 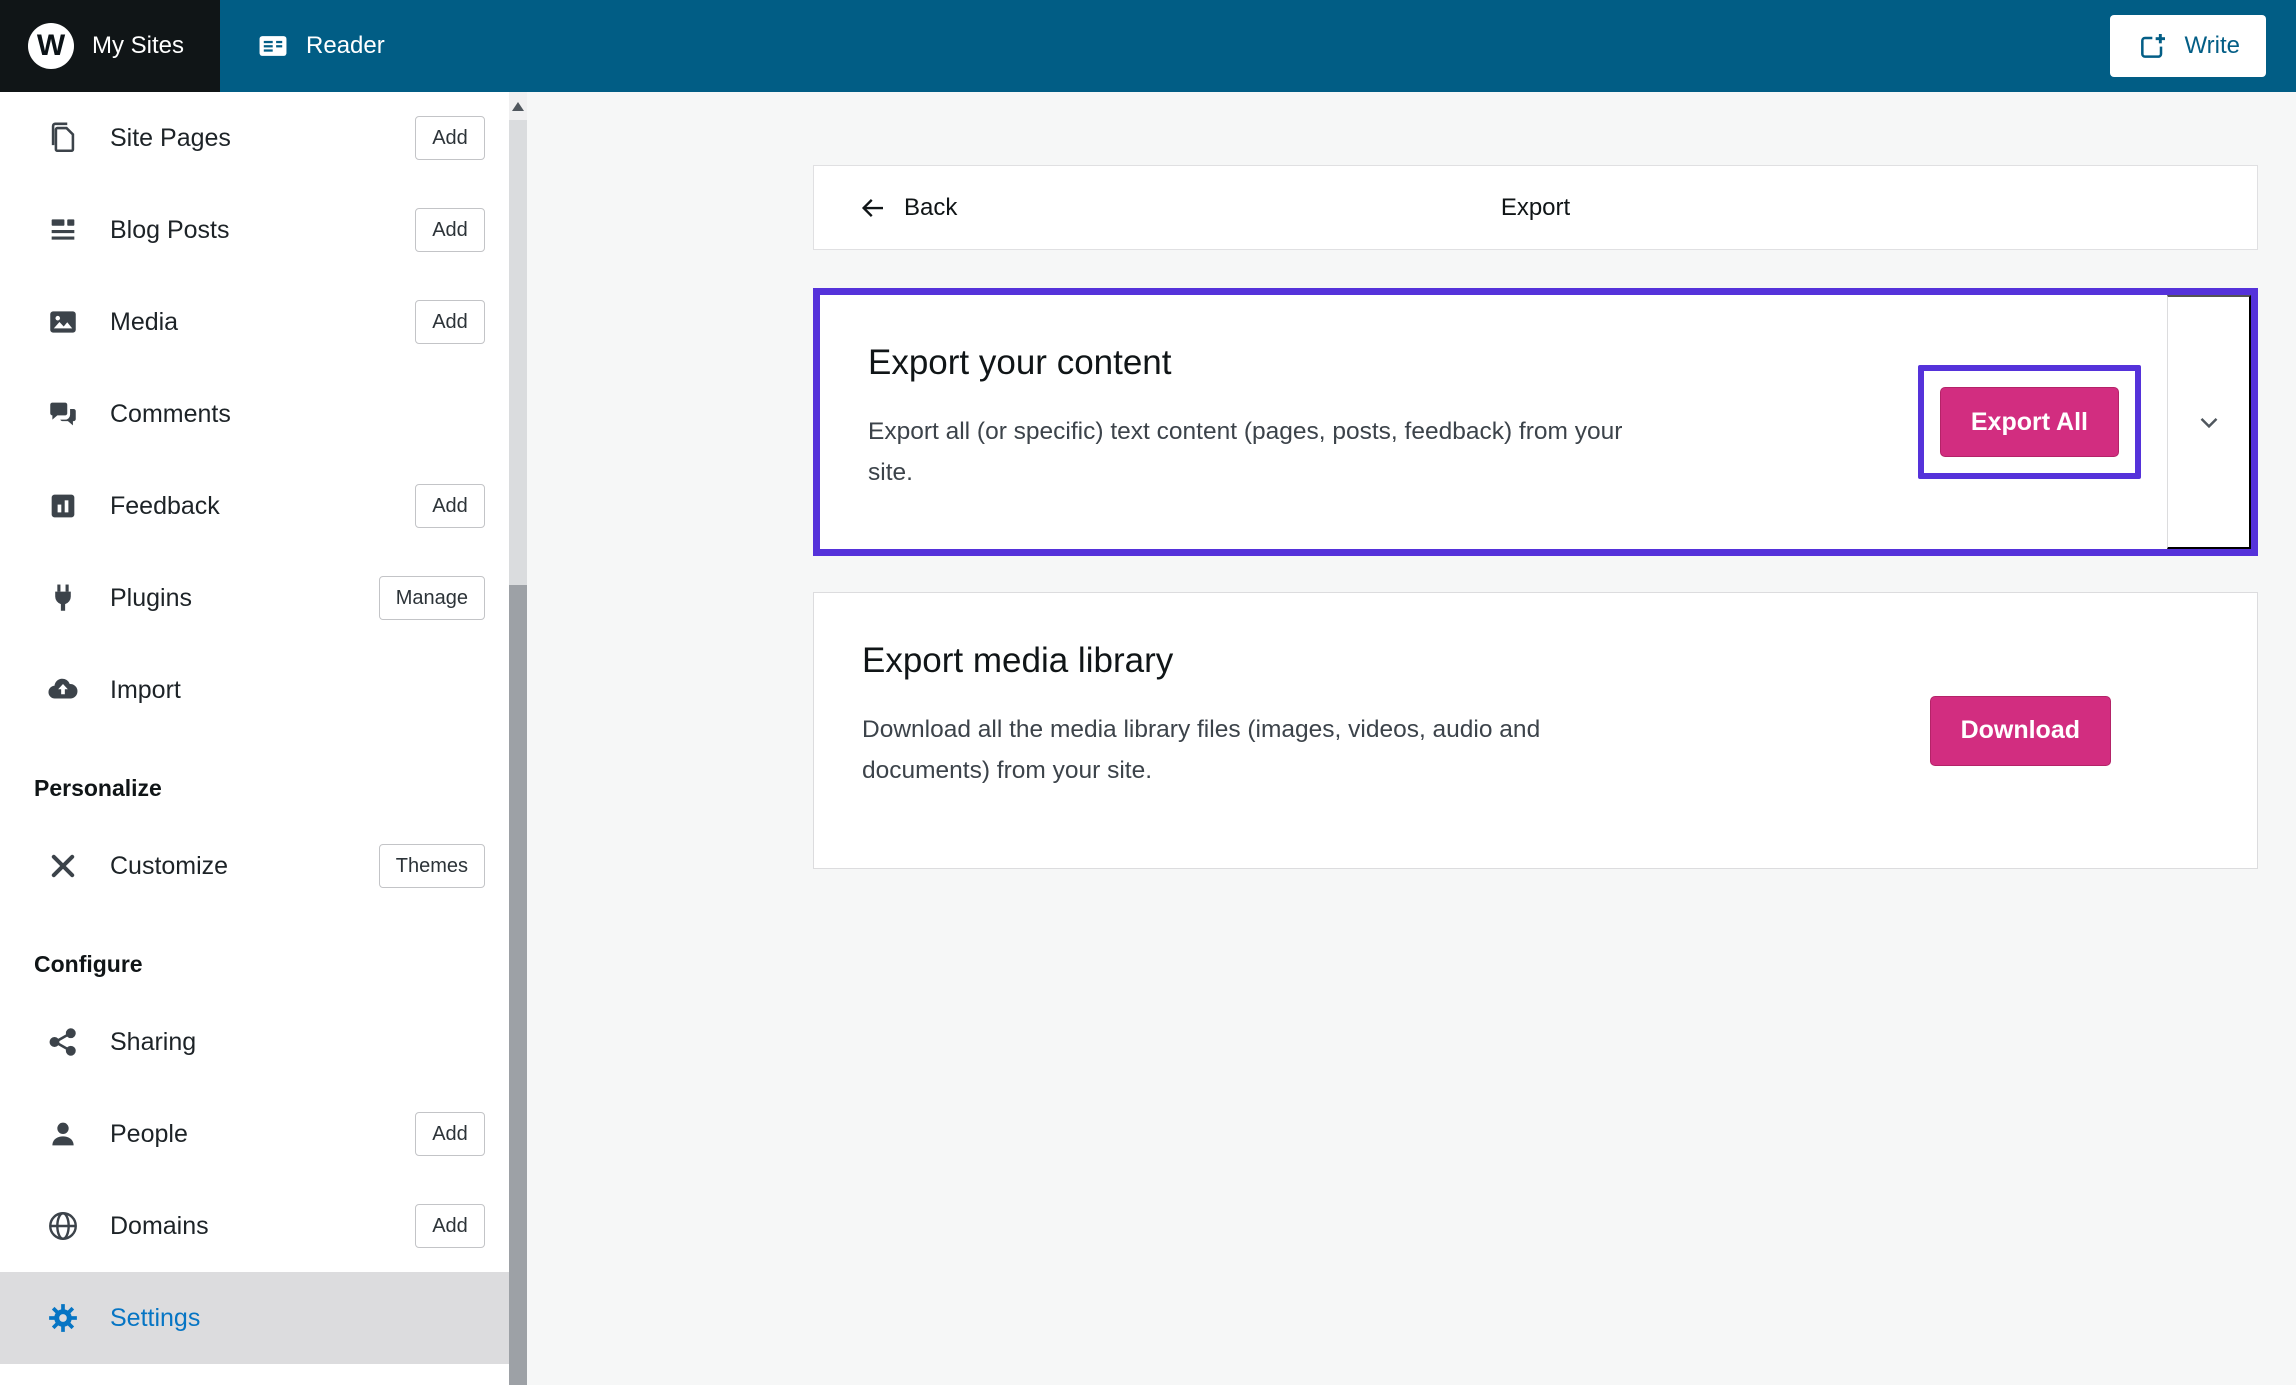 I want to click on sidebar-item-feedback: Feedback Add, so click(x=254, y=506).